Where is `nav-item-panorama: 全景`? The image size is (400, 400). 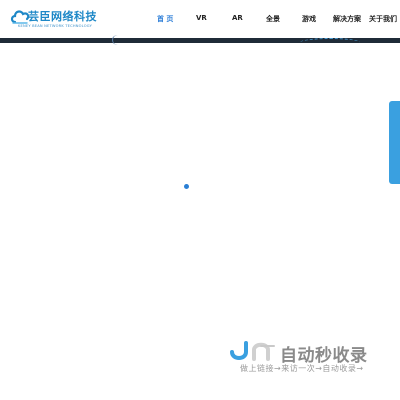 nav-item-panorama: 全景 is located at coordinates (273, 19).